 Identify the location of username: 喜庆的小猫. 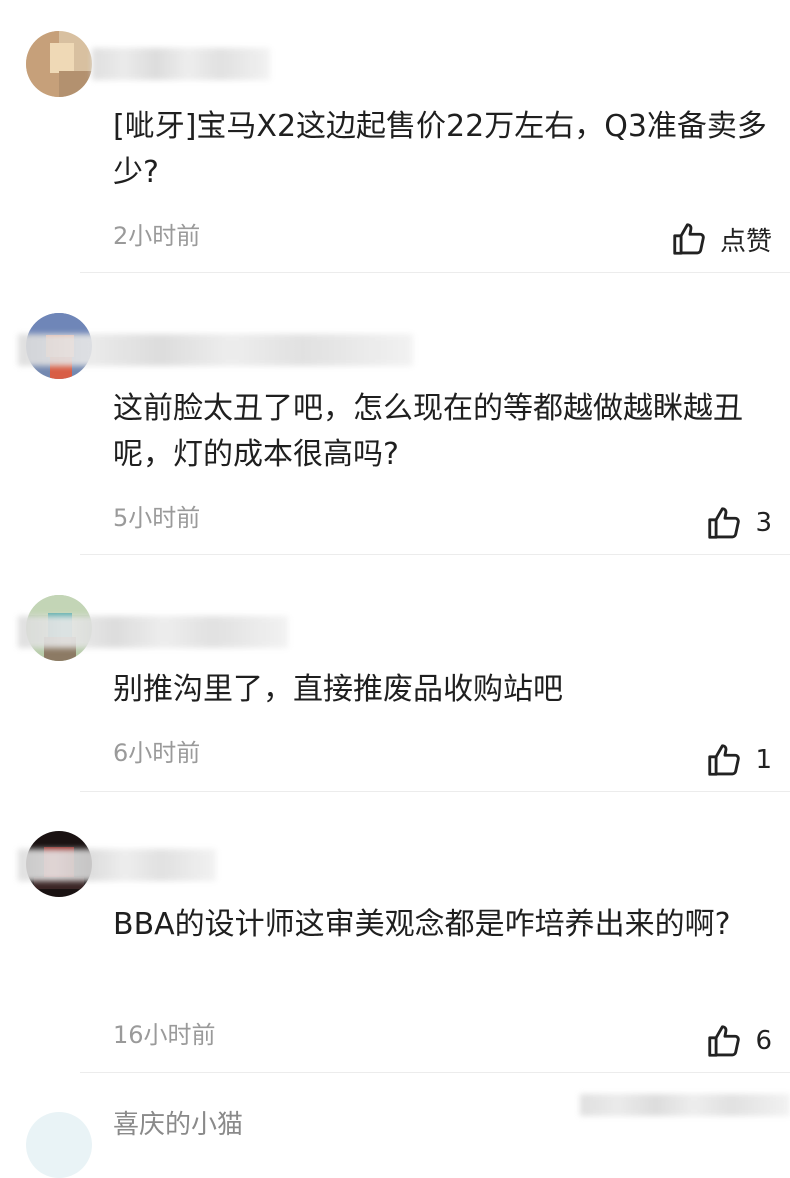
(178, 1125).